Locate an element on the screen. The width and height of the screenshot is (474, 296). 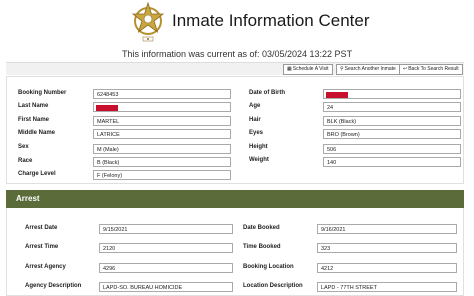
first-name-label: First Name is located at coordinates (34, 120).